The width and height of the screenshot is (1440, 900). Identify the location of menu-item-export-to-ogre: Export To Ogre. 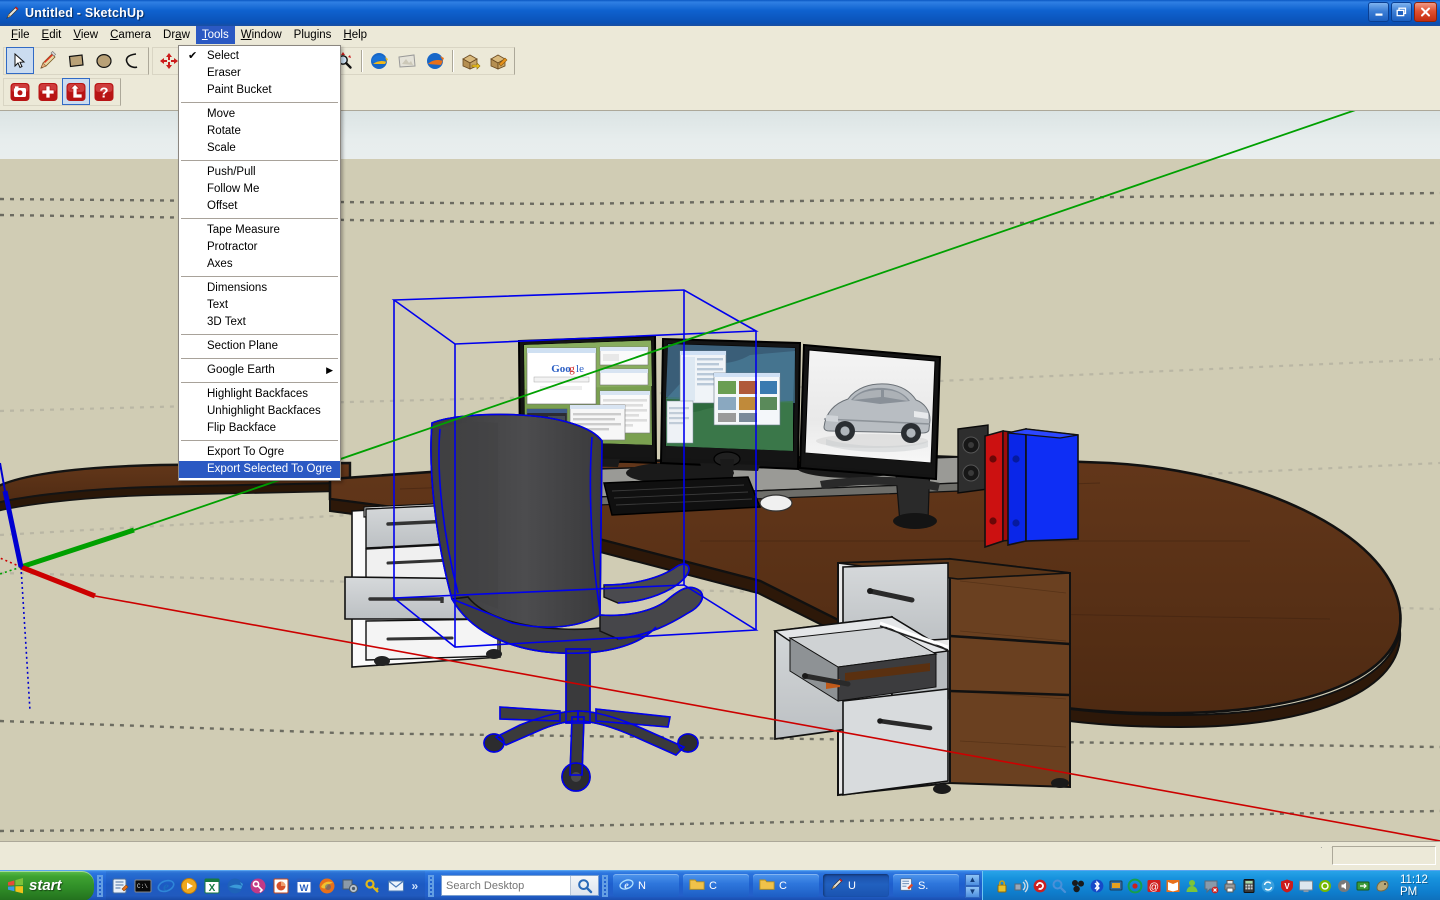
(259, 452).